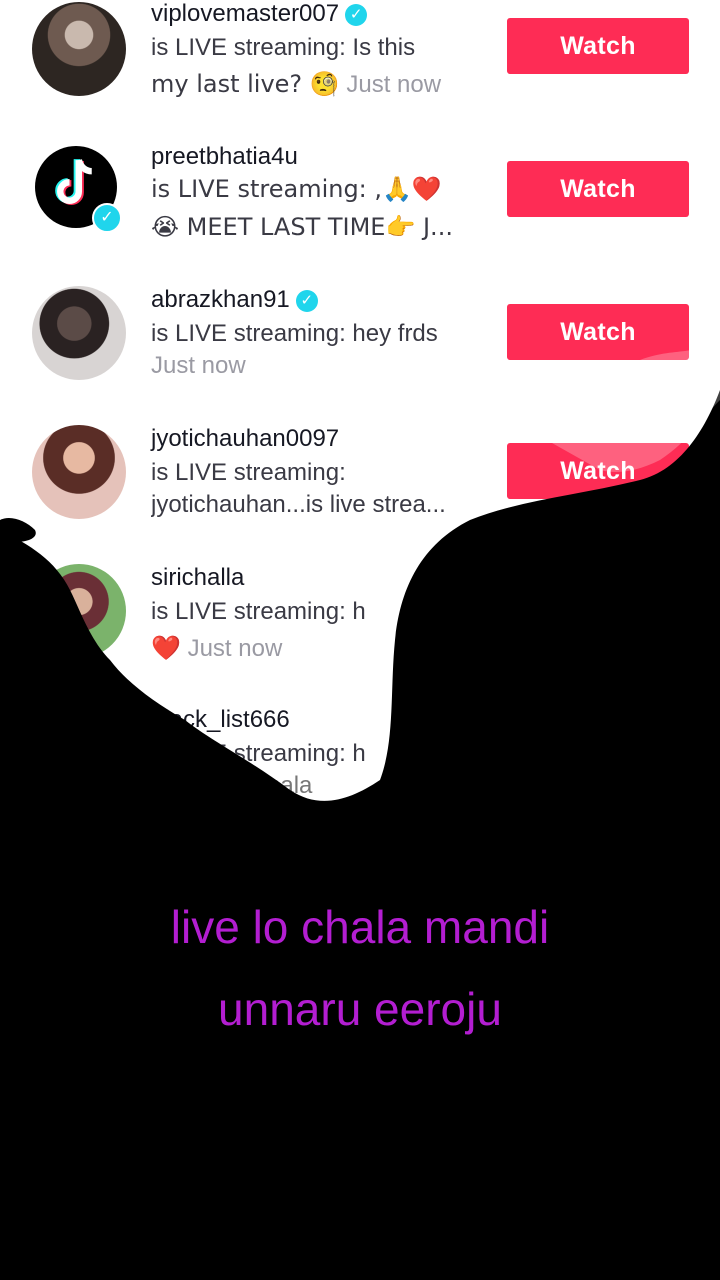 This screenshot has width=720, height=1280. What do you see at coordinates (73, 182) in the screenshot?
I see `tiktok-logo-icon` at bounding box center [73, 182].